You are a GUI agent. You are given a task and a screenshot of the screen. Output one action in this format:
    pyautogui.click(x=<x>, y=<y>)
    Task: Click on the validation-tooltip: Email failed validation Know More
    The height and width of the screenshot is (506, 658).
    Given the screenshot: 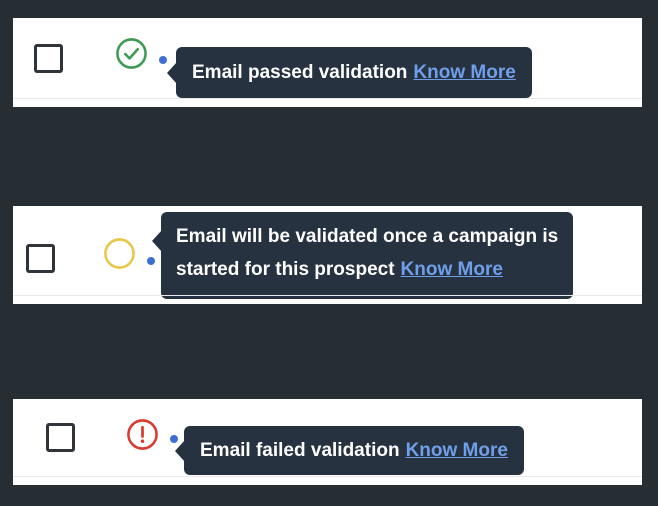 What is the action you would take?
    pyautogui.click(x=349, y=450)
    